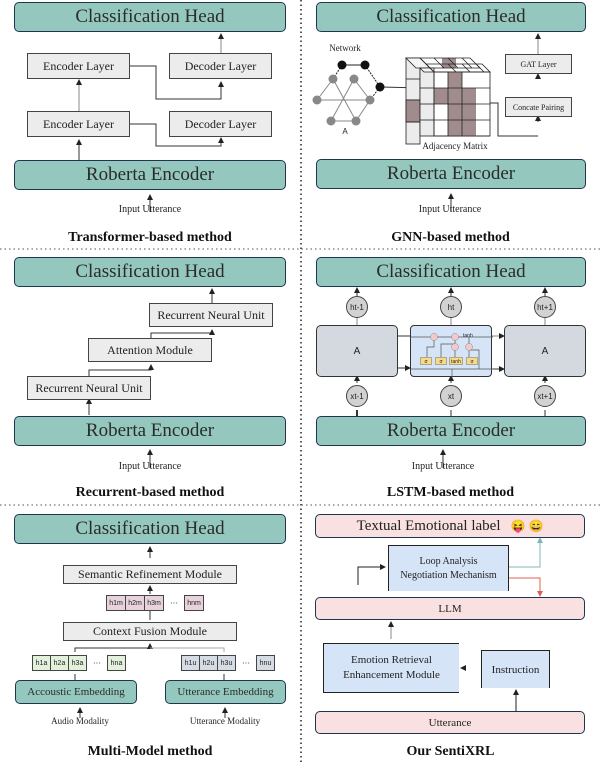  I want to click on candidate-gate: tanh, so click(456, 361).